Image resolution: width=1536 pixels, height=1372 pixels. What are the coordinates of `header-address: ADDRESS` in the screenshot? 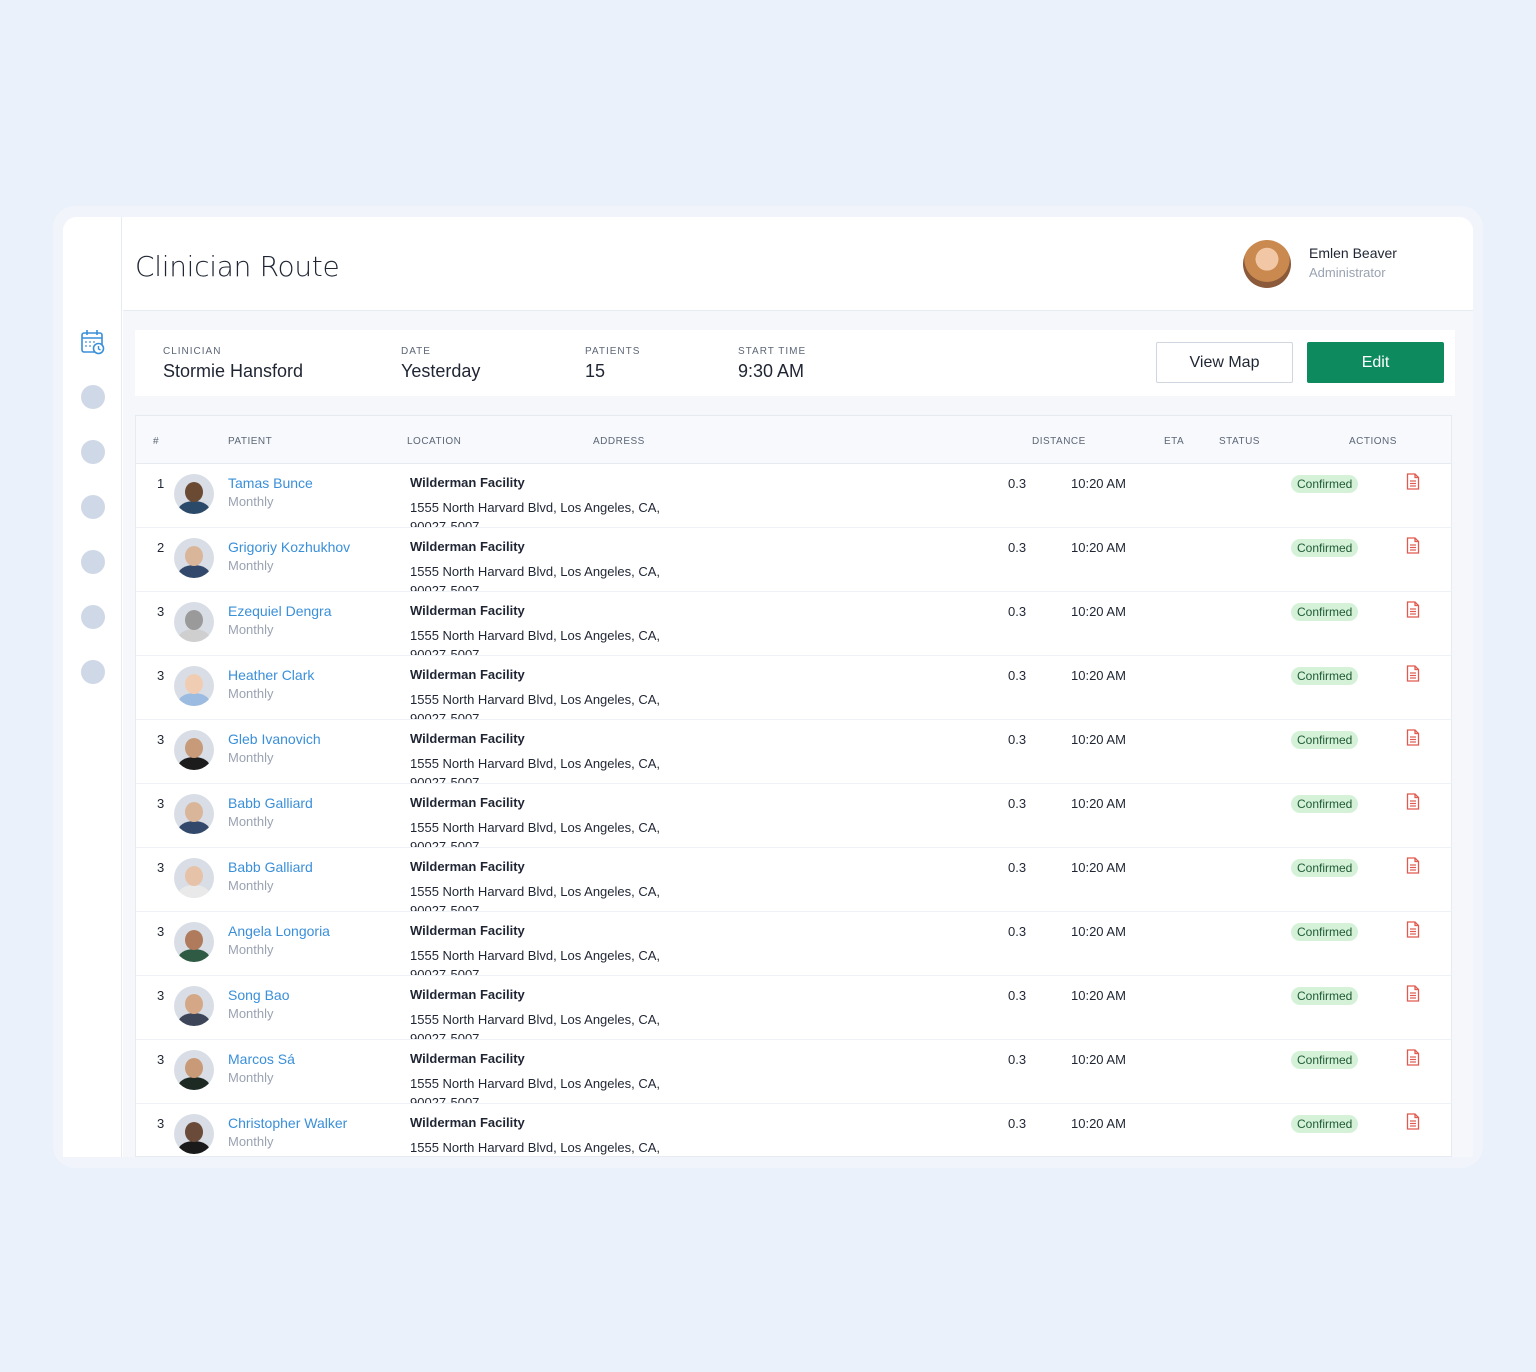 It's located at (619, 441).